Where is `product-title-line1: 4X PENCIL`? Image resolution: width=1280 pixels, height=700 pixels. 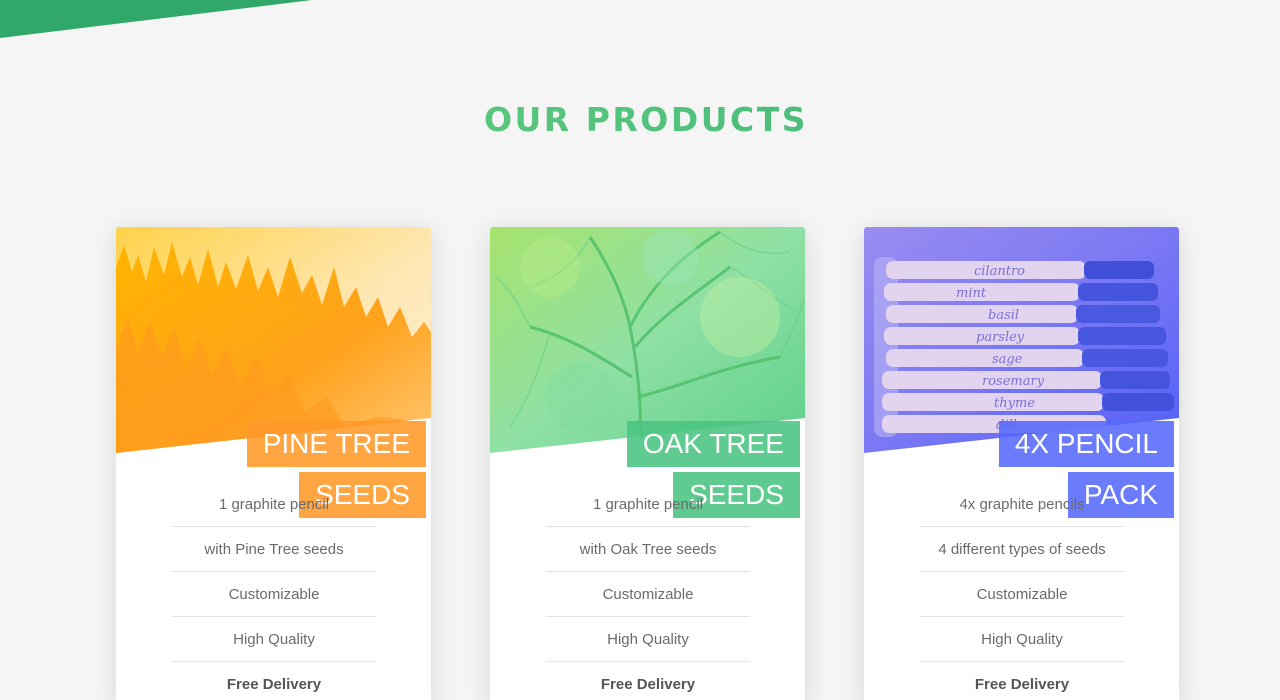
product-title-line1: 4X PENCIL is located at coordinates (1086, 444).